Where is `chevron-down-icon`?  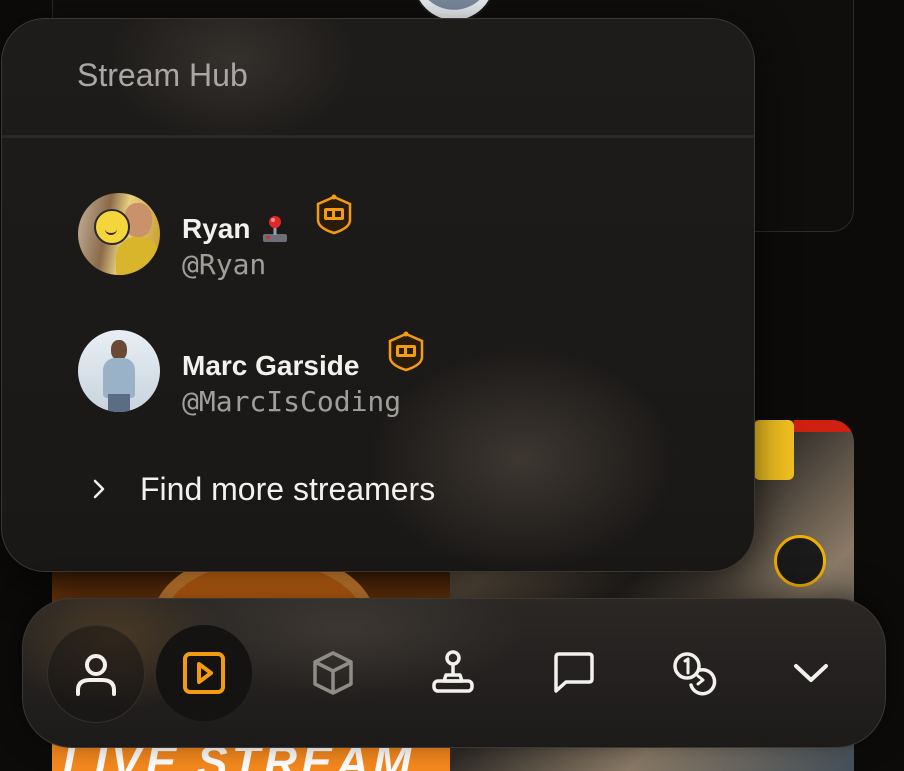
chevron-down-icon is located at coordinates (811, 673).